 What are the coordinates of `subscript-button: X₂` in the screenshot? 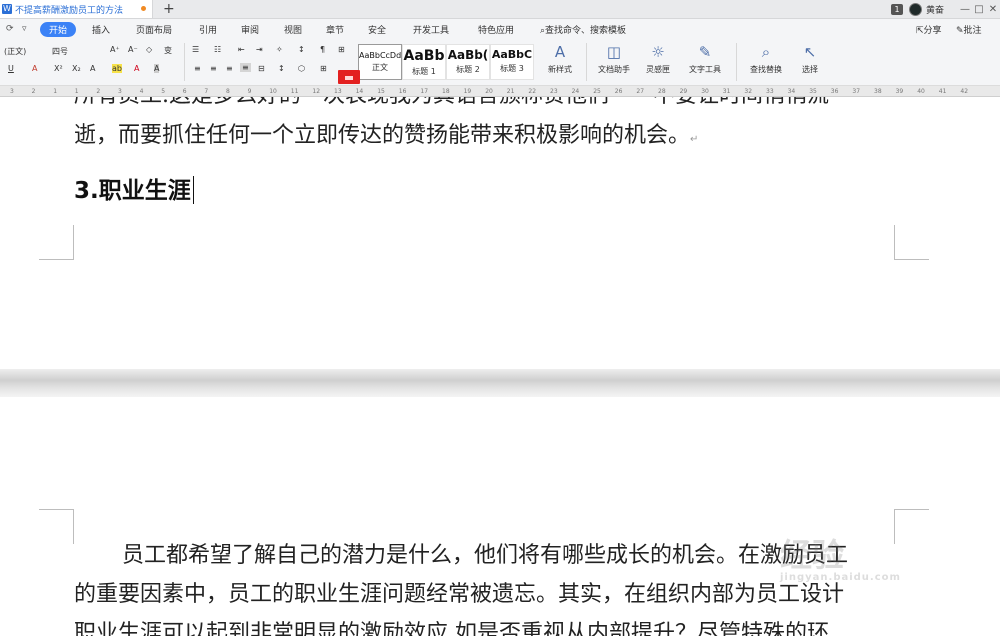 It's located at (76, 68).